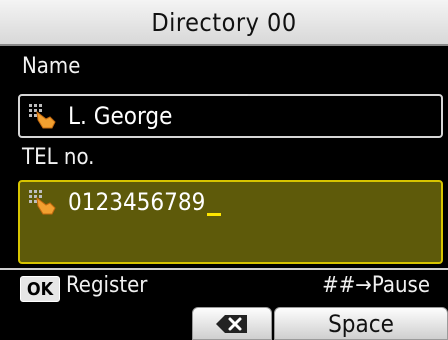 The width and height of the screenshot is (448, 340). I want to click on tel-value: 0123456789, so click(137, 202).